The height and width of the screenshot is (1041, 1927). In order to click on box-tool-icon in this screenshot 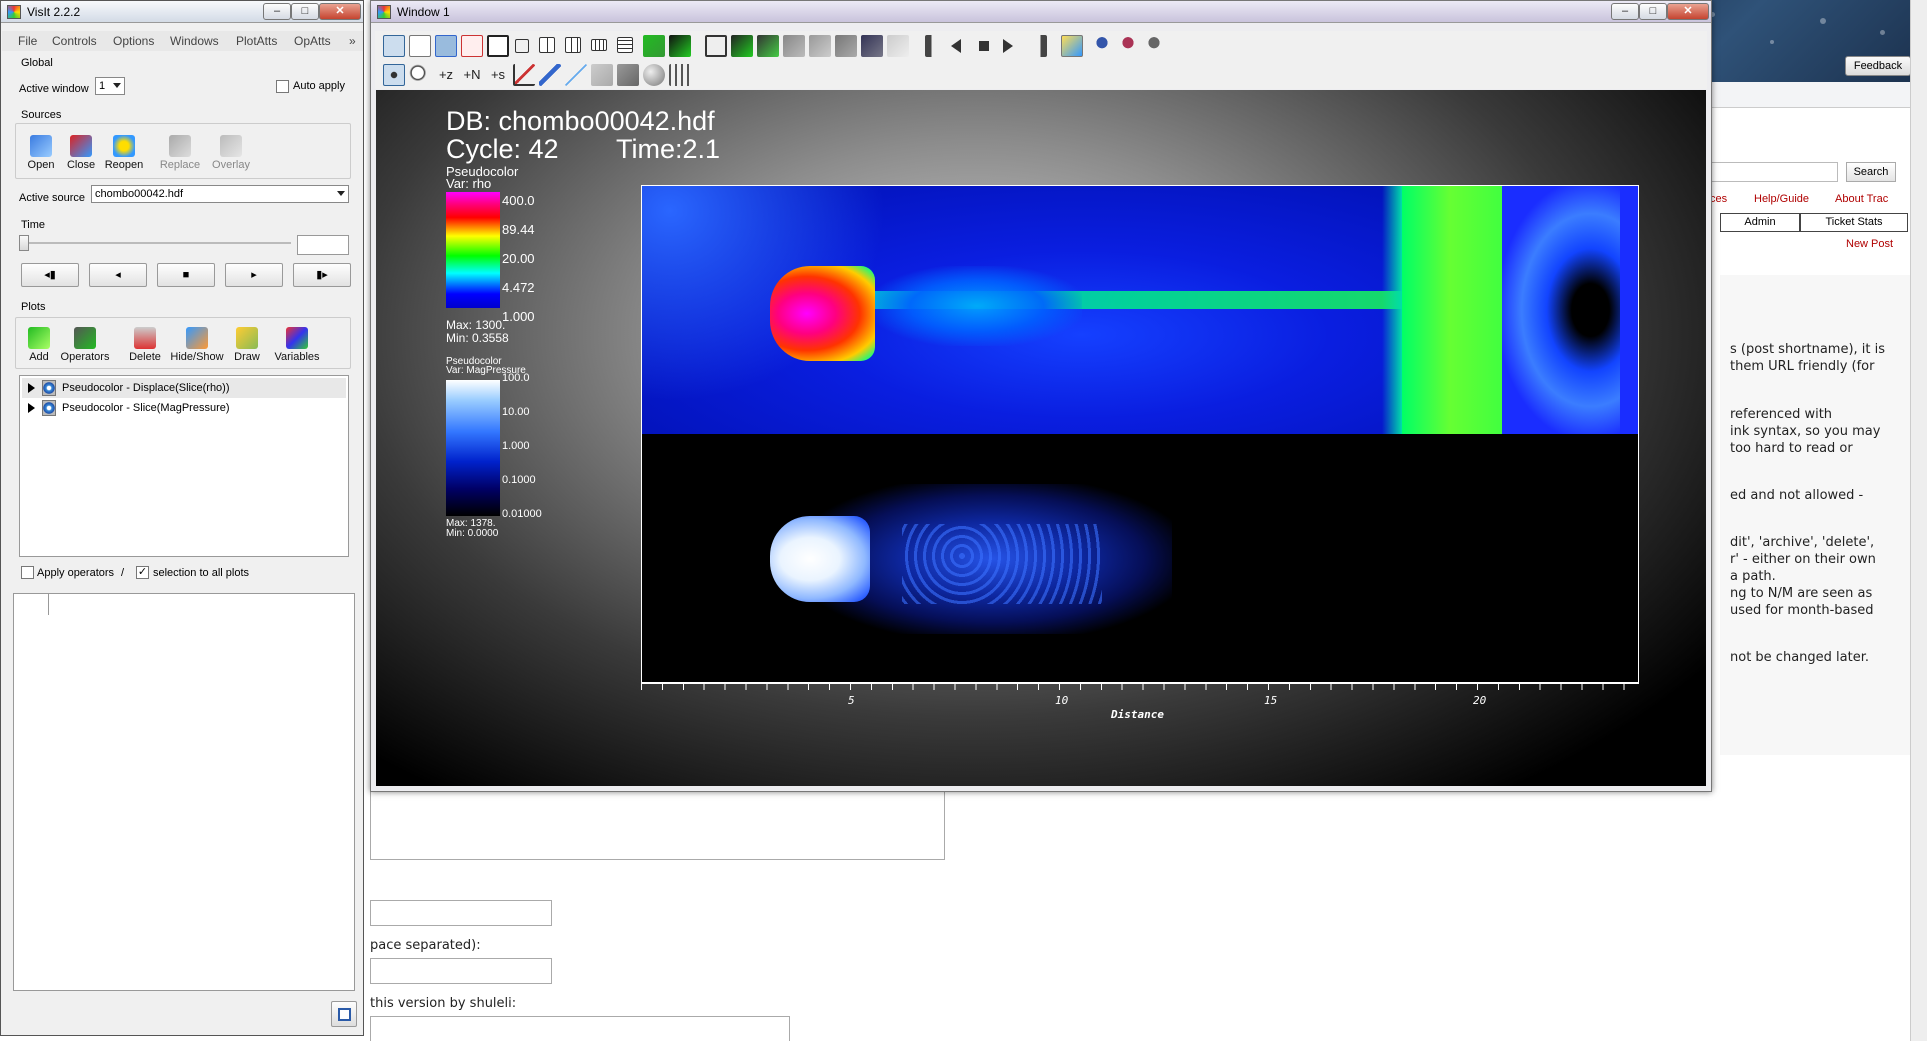, I will do `click(628, 75)`.